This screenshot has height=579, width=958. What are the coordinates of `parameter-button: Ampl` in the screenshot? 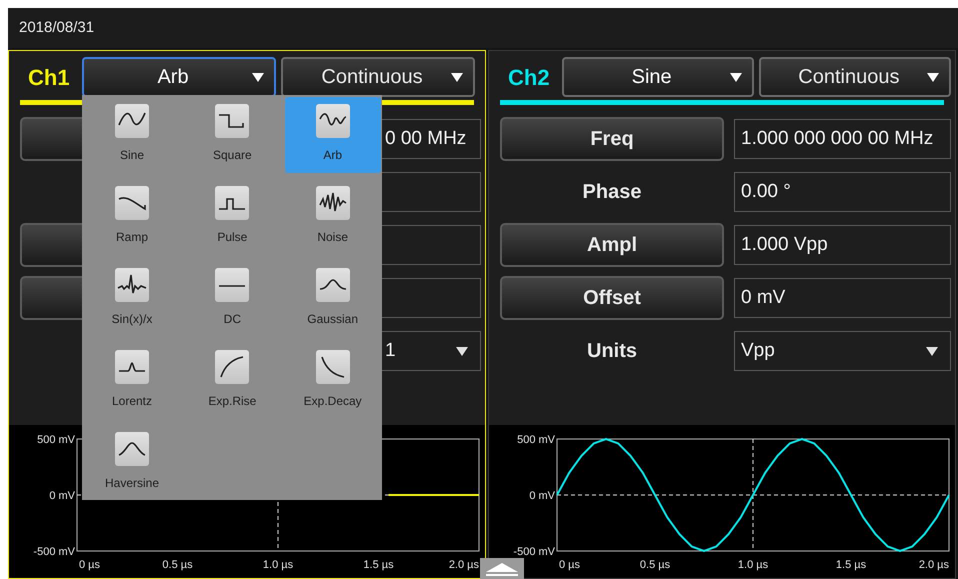 It's located at (612, 245).